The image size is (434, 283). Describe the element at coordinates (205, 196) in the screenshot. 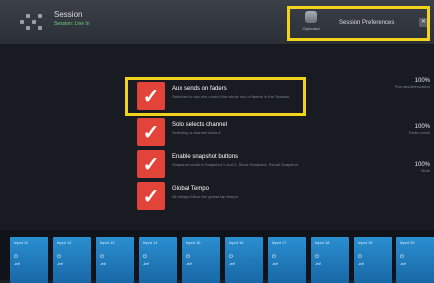

I see `setting-description: All delays follow the global tap tempo` at that location.